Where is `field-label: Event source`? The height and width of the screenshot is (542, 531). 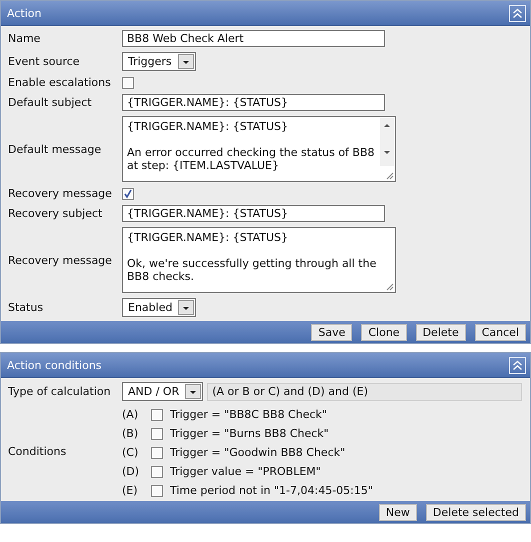
field-label: Event source is located at coordinates (44, 61).